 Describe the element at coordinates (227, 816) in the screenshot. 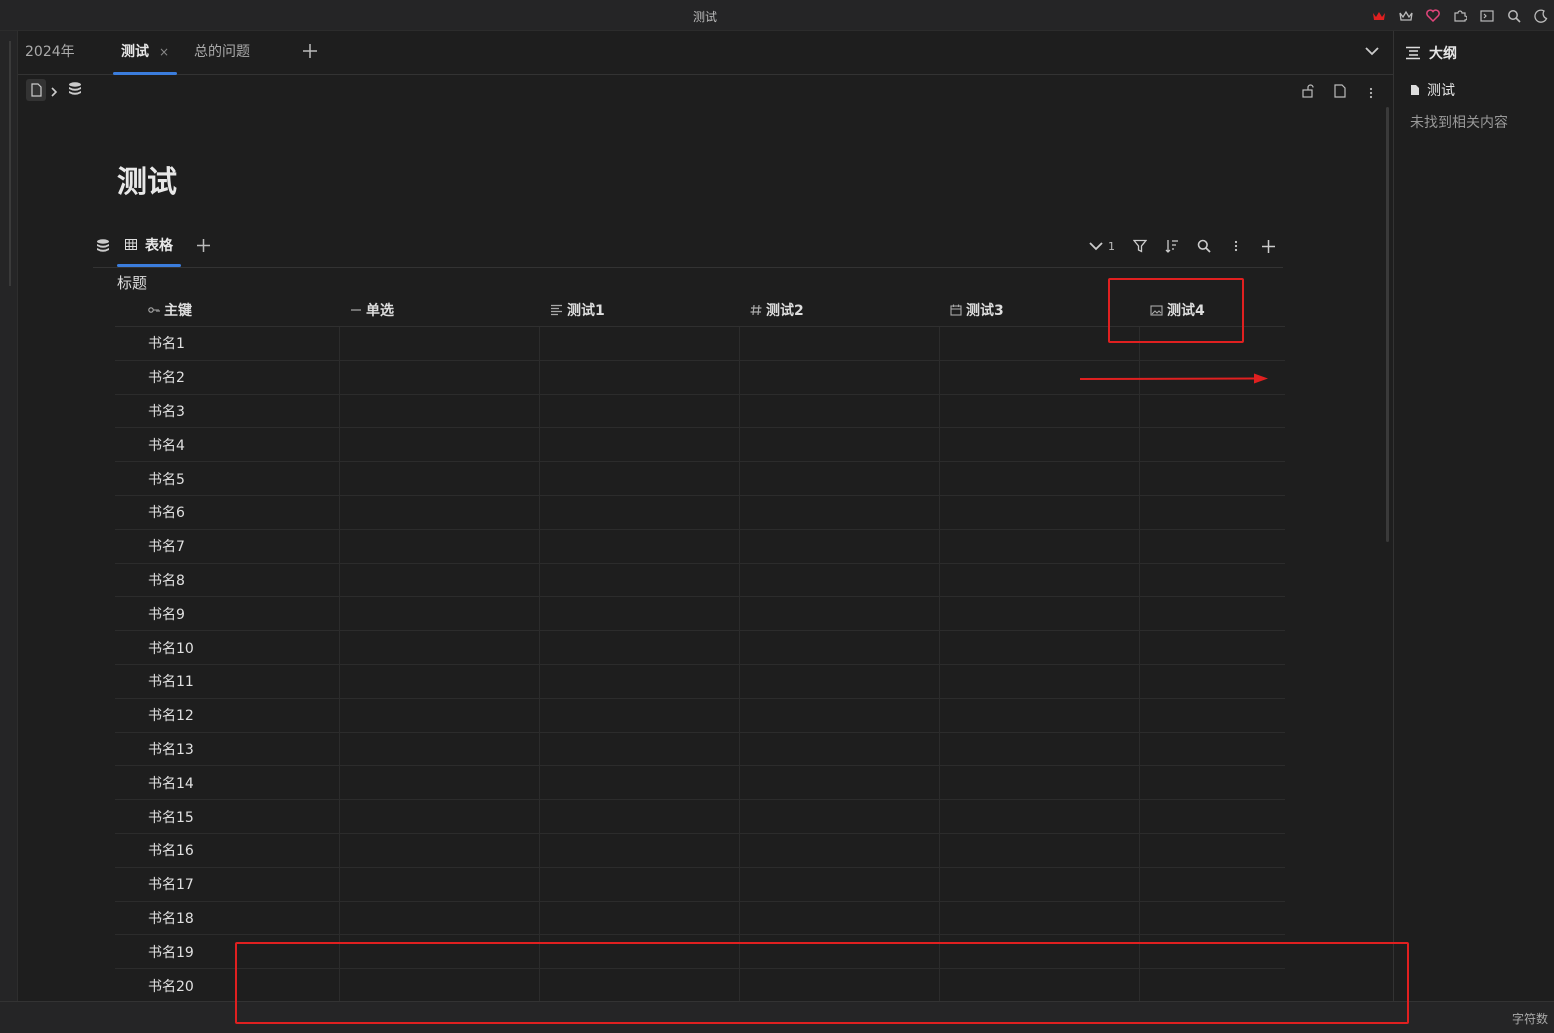

I see `primary-key-cell: 书名15` at that location.